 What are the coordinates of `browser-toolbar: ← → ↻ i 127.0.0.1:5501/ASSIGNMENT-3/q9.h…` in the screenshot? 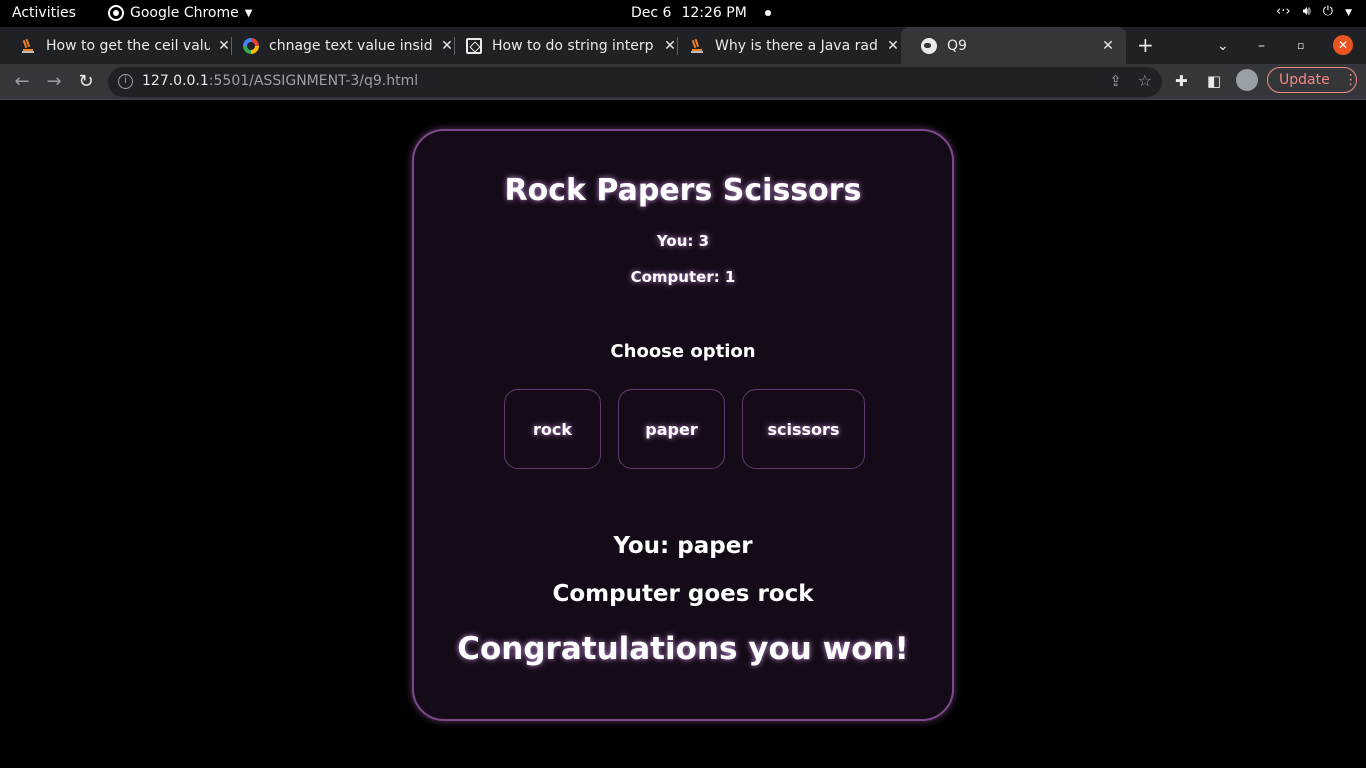 It's located at (683, 82).